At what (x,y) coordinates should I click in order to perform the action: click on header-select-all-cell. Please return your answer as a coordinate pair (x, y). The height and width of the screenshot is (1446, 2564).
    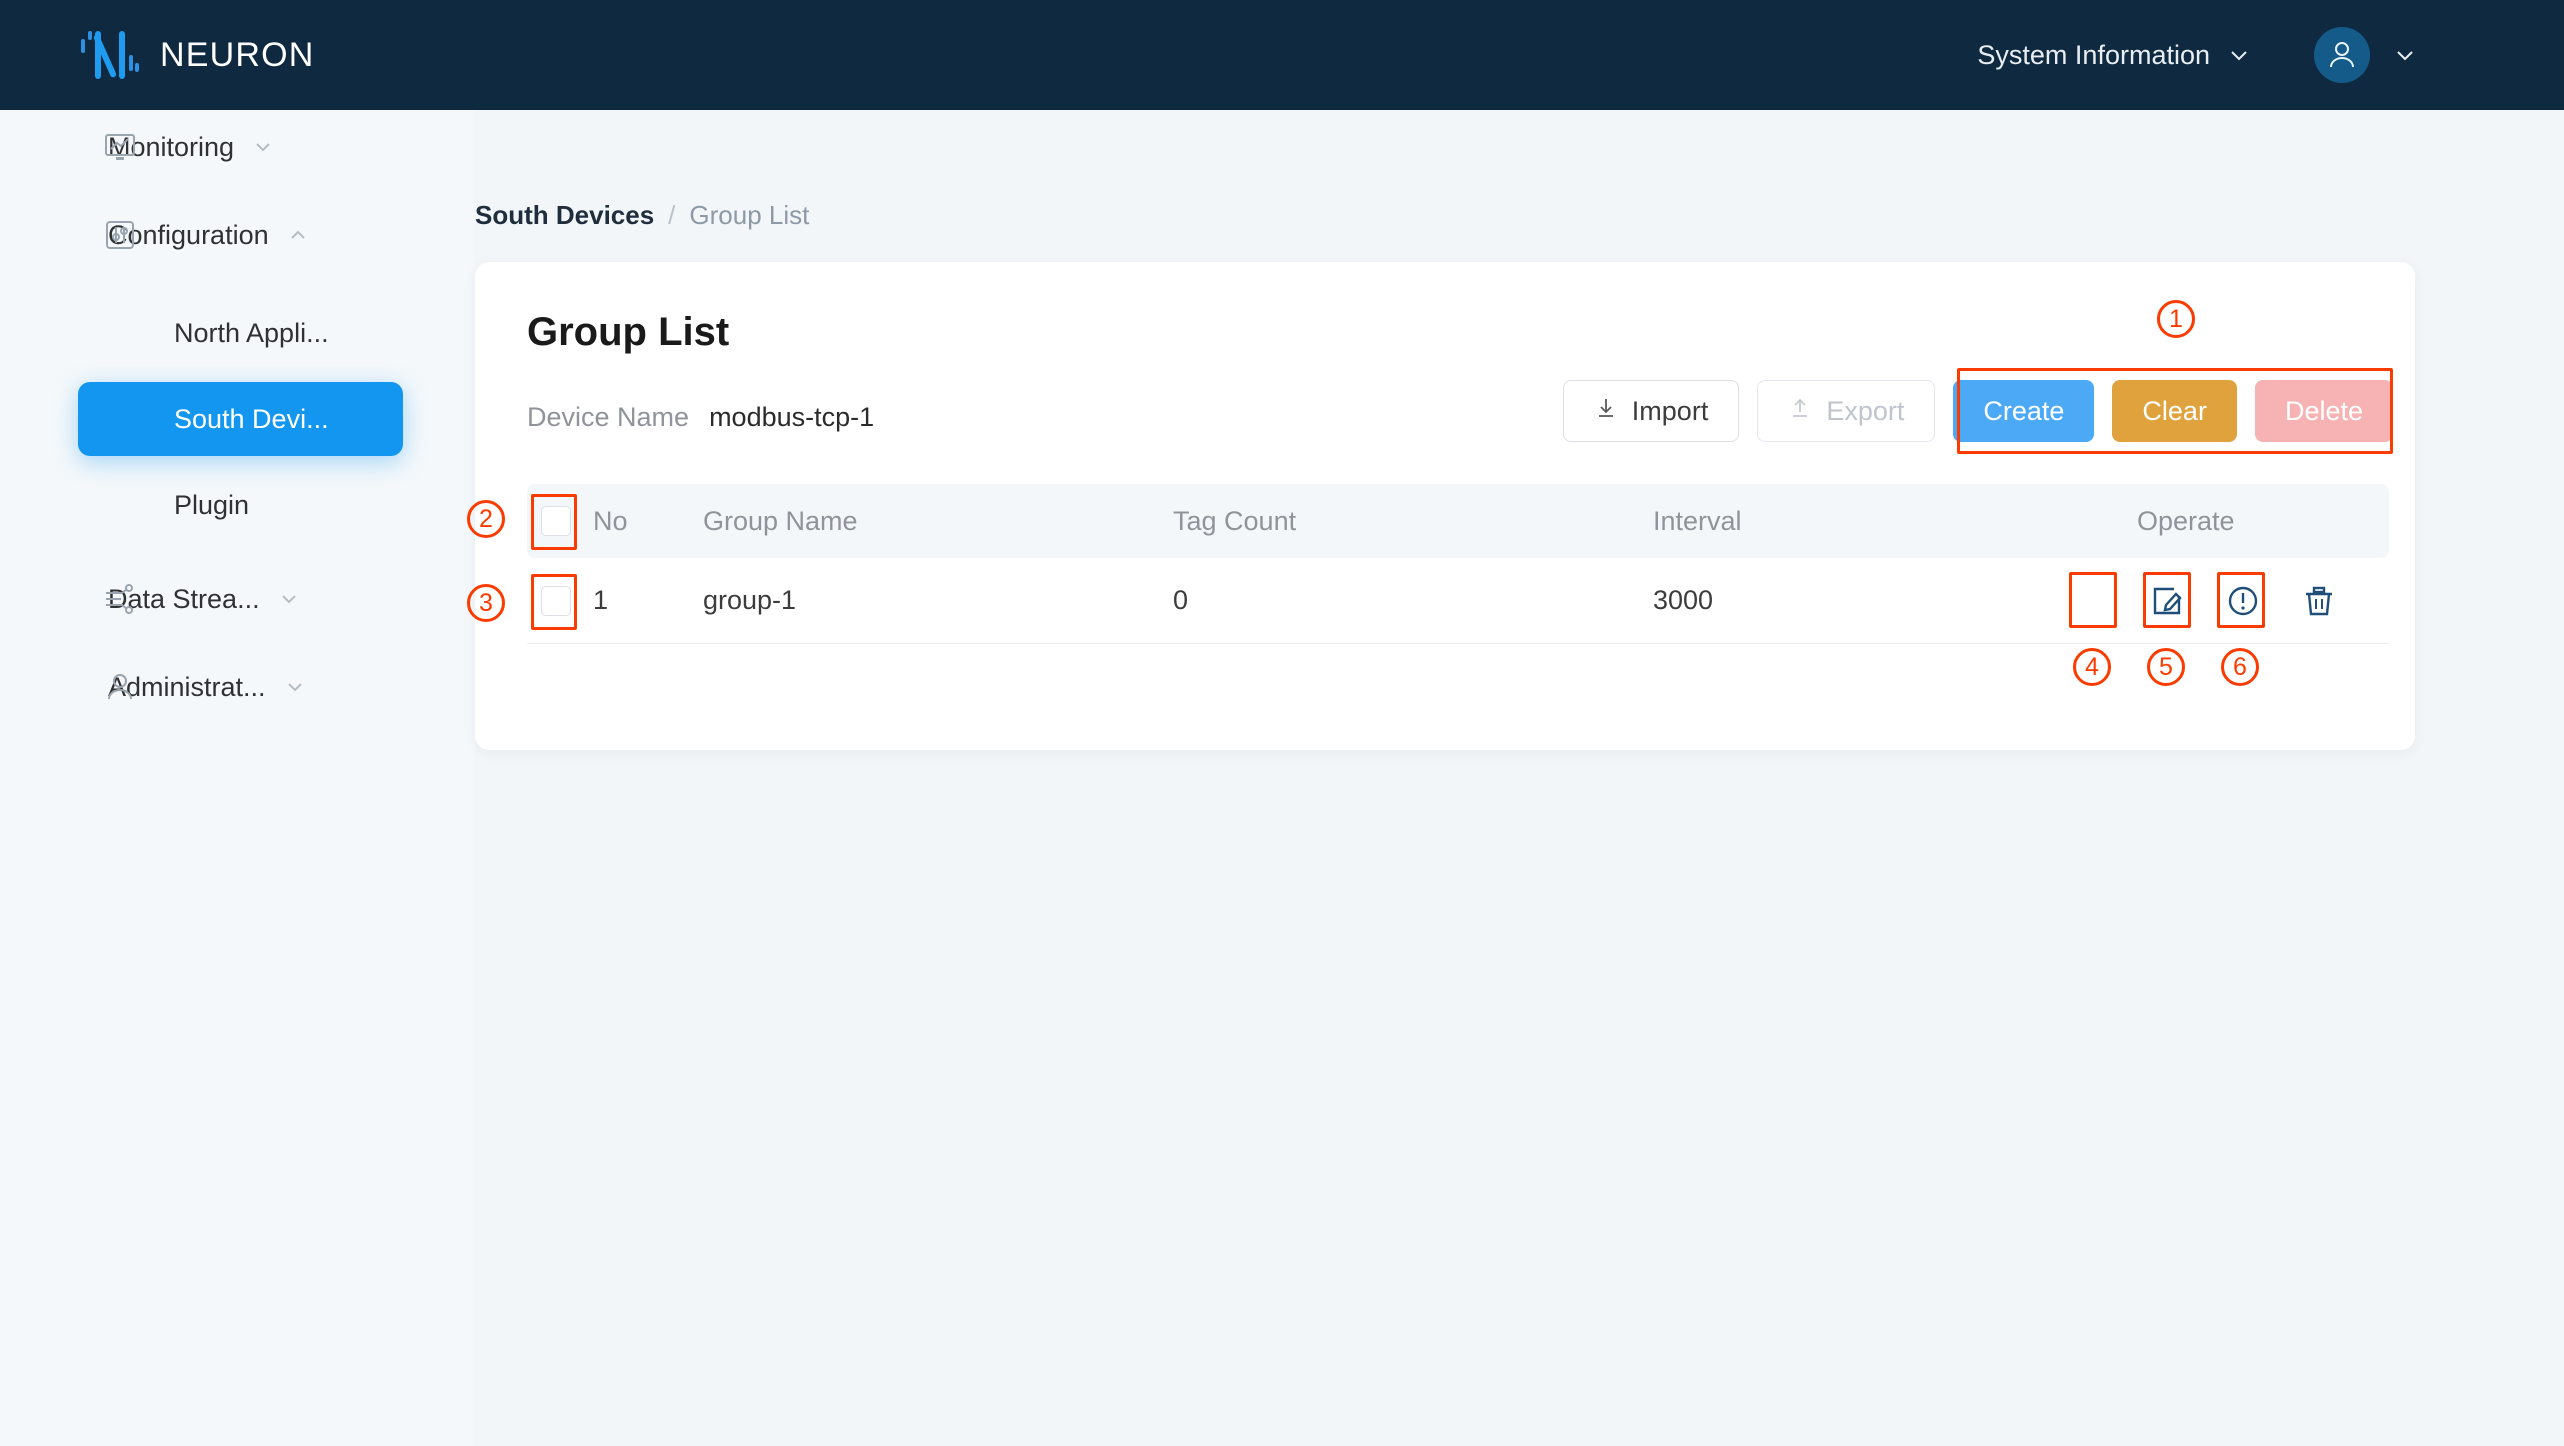
    Looking at the image, I should click on (560, 521).